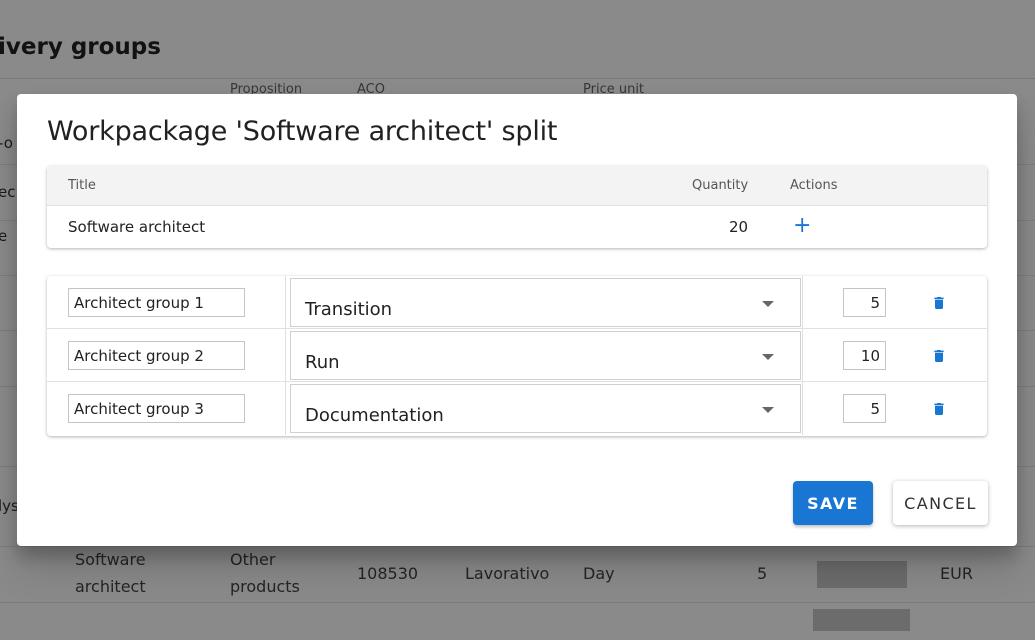 This screenshot has width=1035, height=640. Describe the element at coordinates (349, 309) in the screenshot. I see `phase-select-value: Transition` at that location.